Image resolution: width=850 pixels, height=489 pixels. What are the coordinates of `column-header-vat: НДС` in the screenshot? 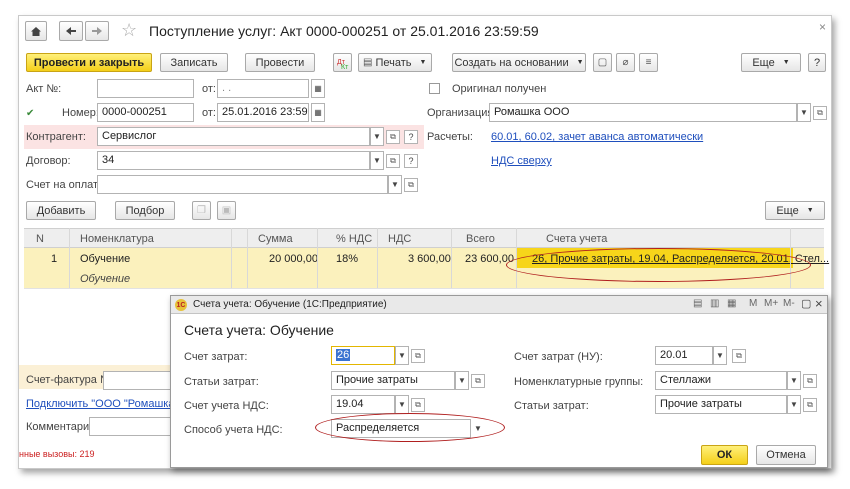 It's located at (399, 239).